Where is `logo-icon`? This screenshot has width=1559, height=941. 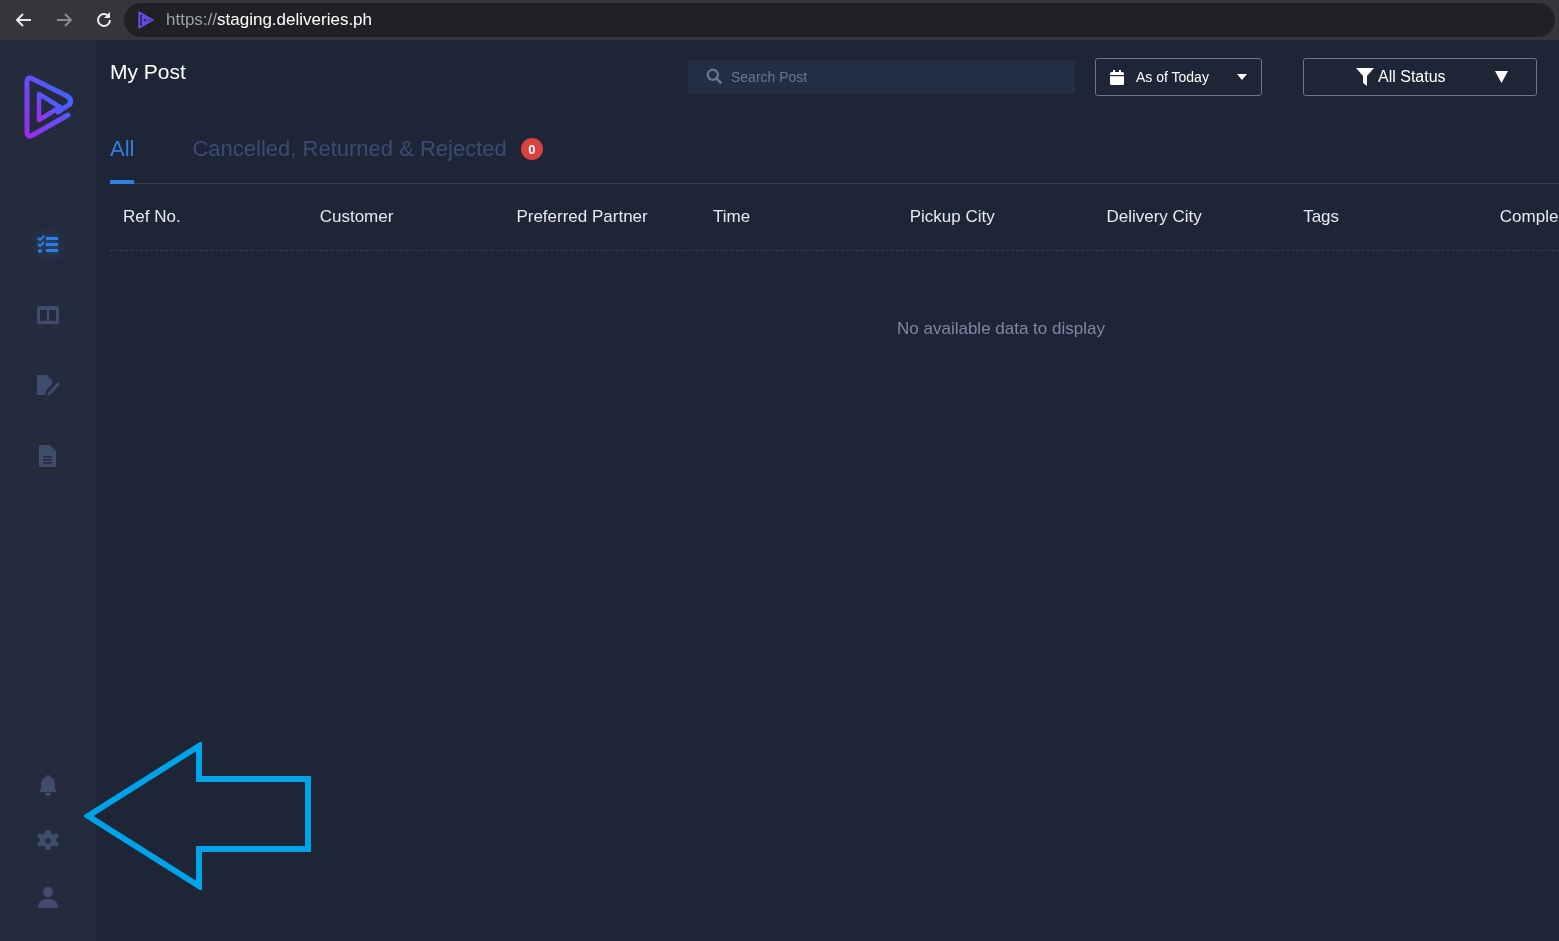
logo-icon is located at coordinates (48, 107).